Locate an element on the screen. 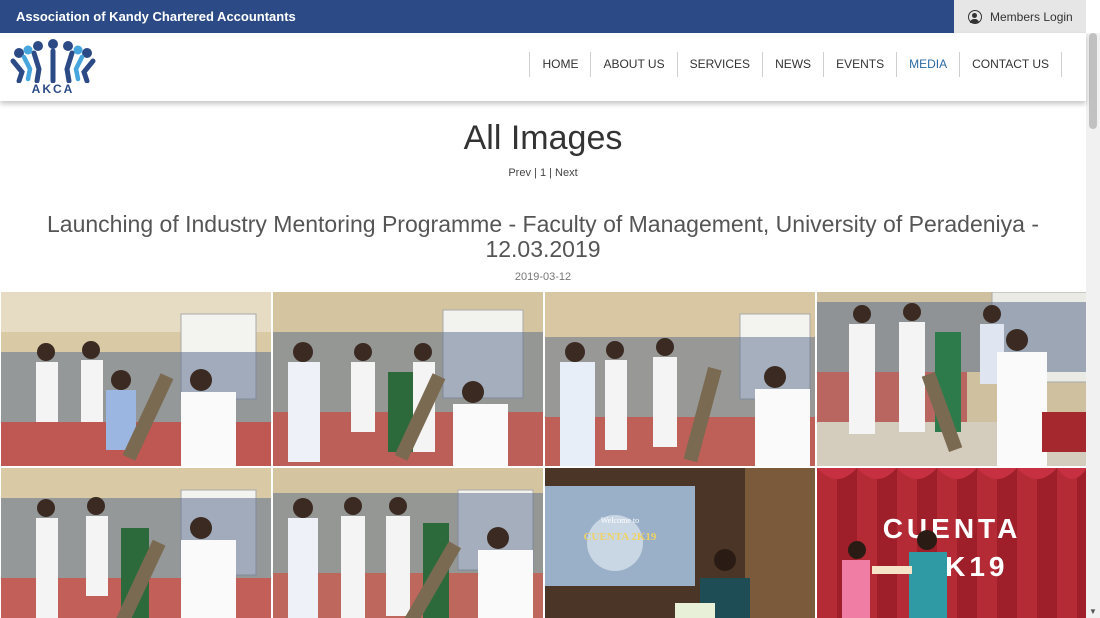 The width and height of the screenshot is (1100, 618). gallery-image: Welcome to CUENTA 2K19 is located at coordinates (680, 543).